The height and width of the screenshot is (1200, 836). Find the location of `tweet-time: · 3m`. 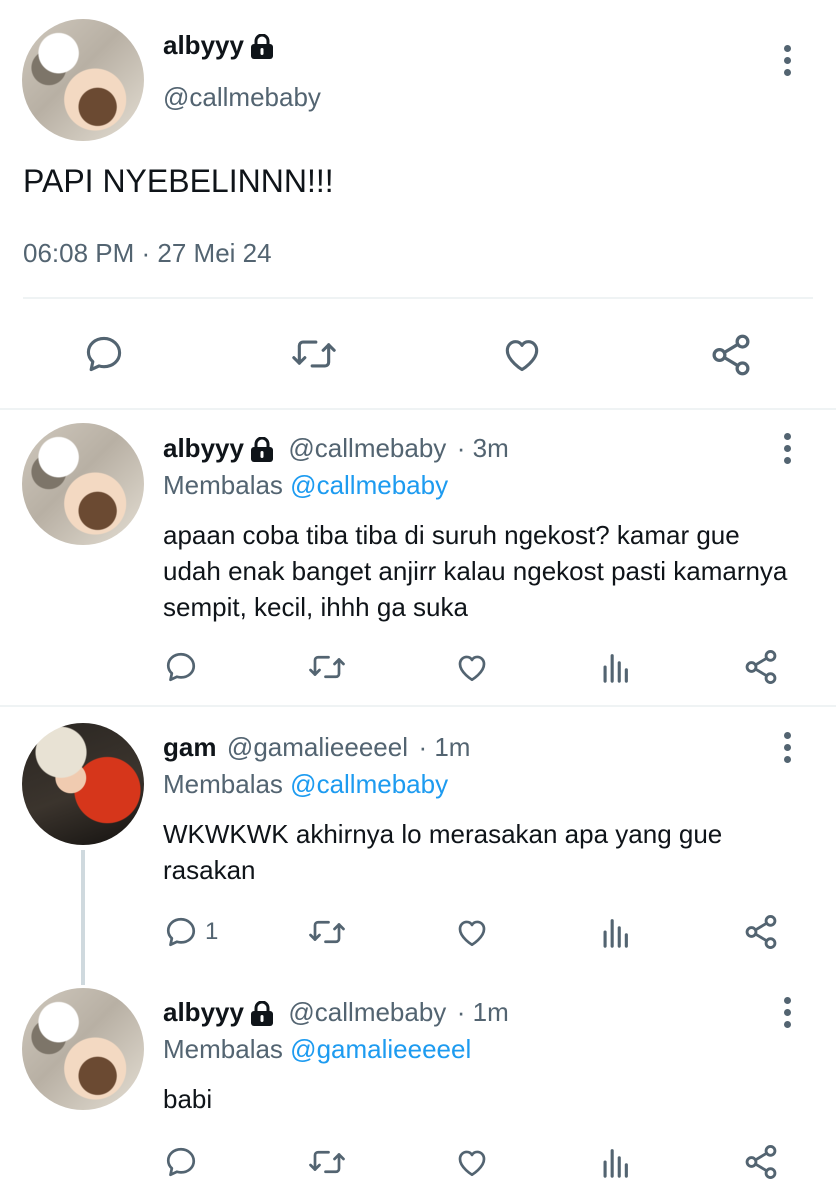

tweet-time: · 3m is located at coordinates (483, 448).